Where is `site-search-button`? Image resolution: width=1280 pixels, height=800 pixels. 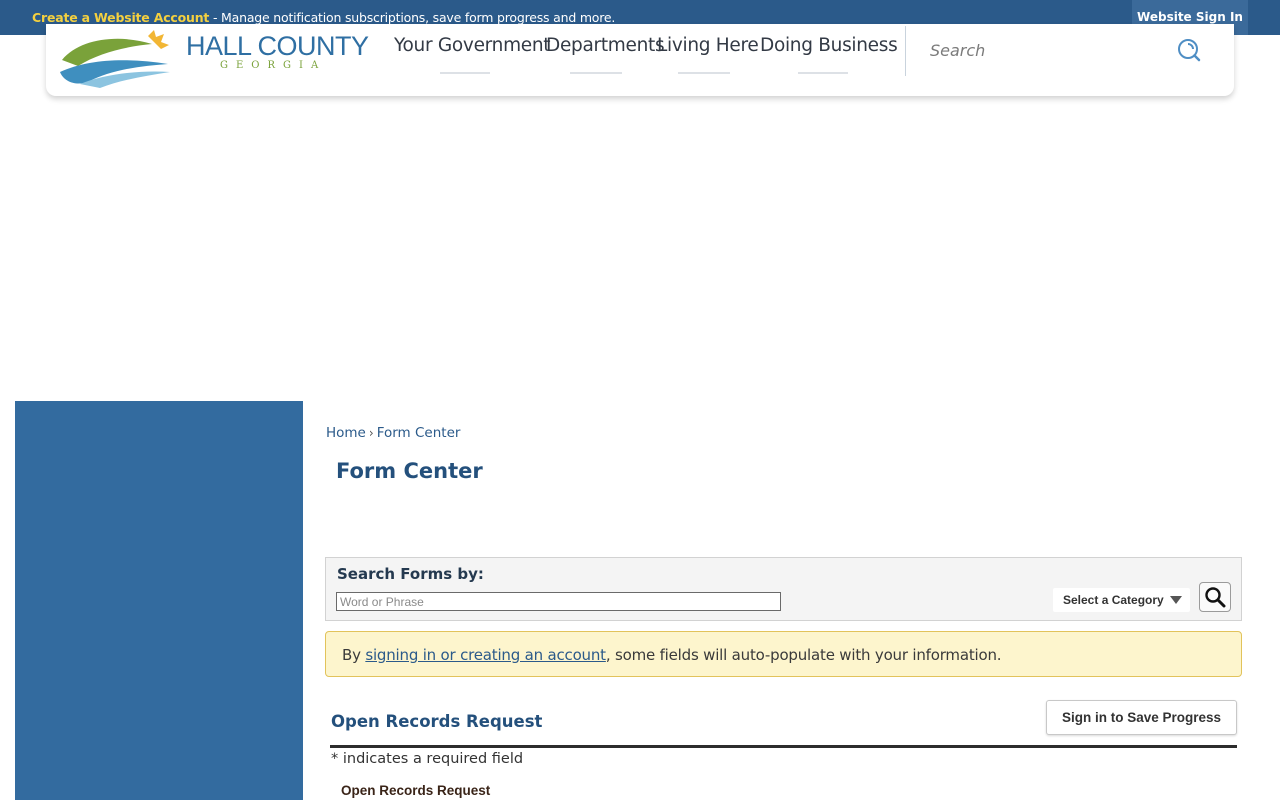
site-search-button is located at coordinates (1189, 50).